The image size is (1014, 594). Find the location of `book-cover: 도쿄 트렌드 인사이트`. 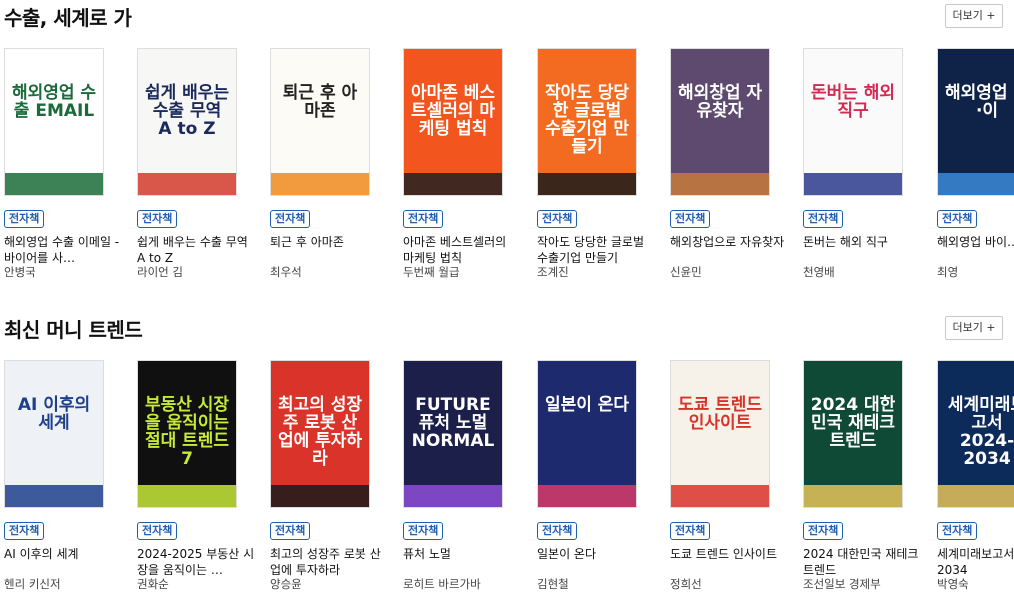

book-cover: 도쿄 트렌드 인사이트 is located at coordinates (720, 434).